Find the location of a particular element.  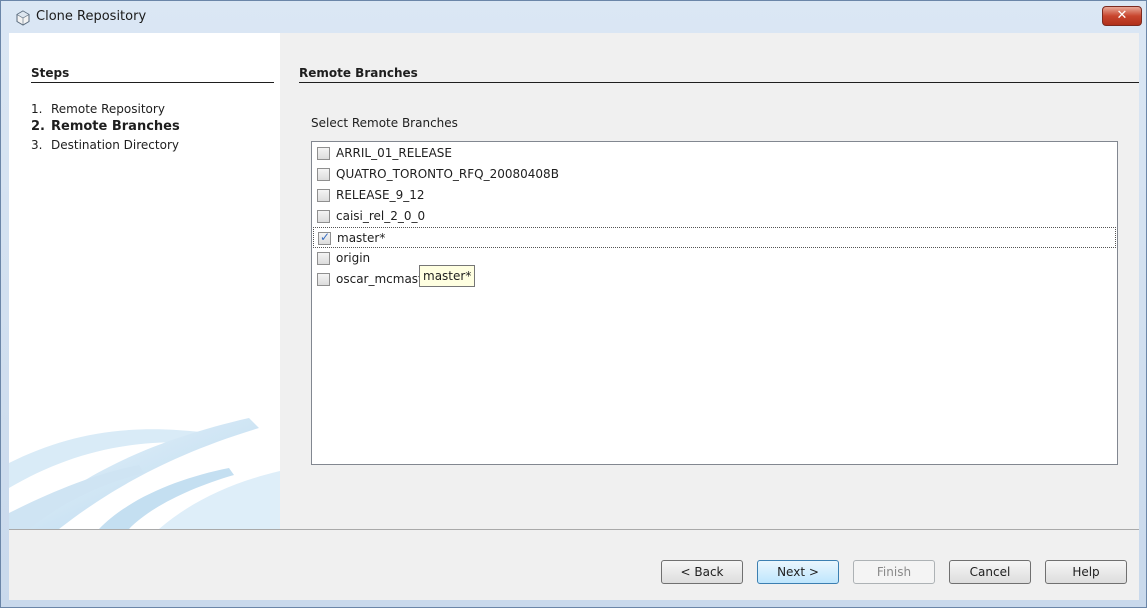

wizard-decoration-art is located at coordinates (144, 473).